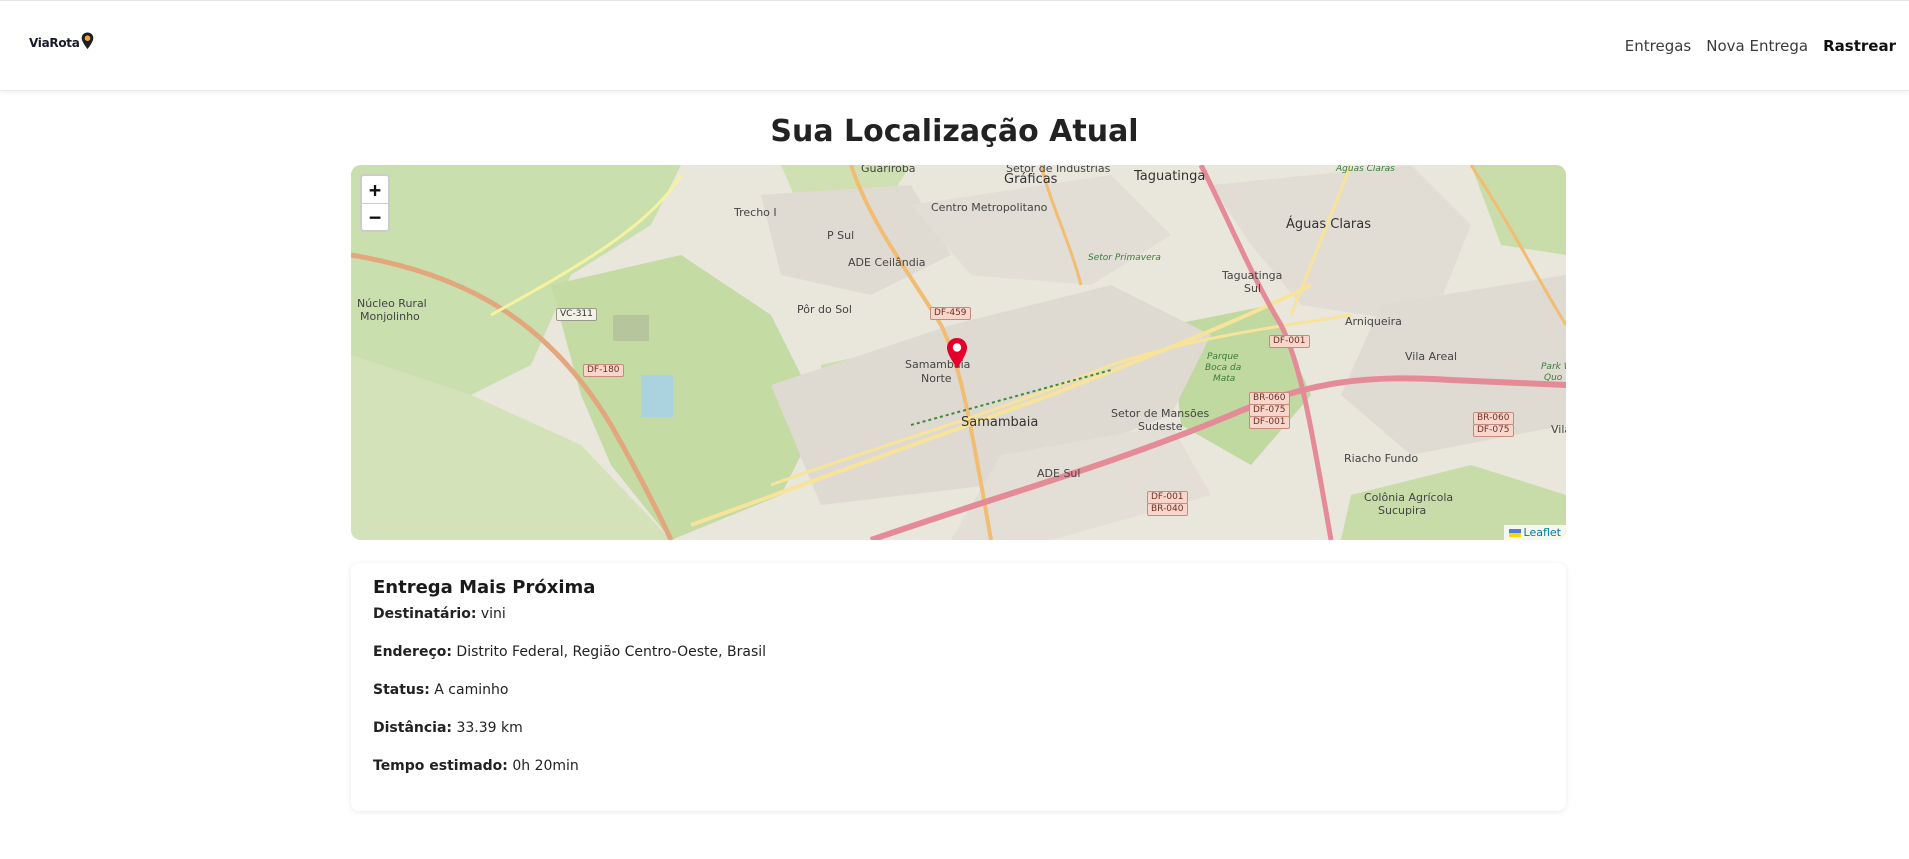 This screenshot has height=859, width=1909. What do you see at coordinates (1431, 356) in the screenshot?
I see `map-label: Vila Areal` at bounding box center [1431, 356].